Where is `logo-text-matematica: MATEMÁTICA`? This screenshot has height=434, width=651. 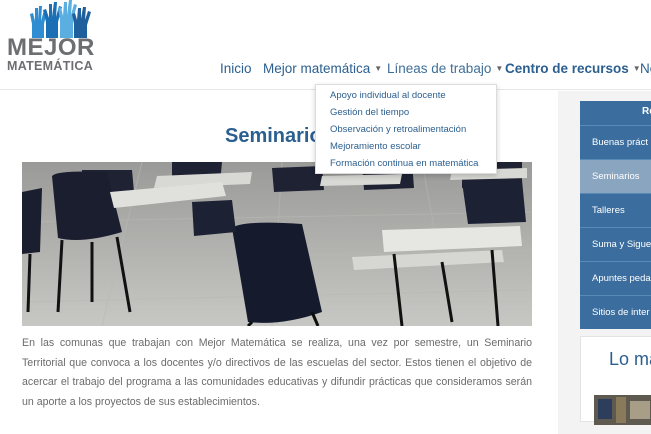 logo-text-matematica: MATEMÁTICA is located at coordinates (50, 66).